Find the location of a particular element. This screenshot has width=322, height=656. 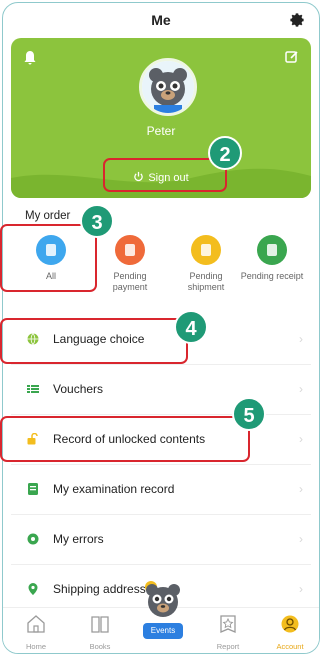

exam-icon is located at coordinates (33, 489).